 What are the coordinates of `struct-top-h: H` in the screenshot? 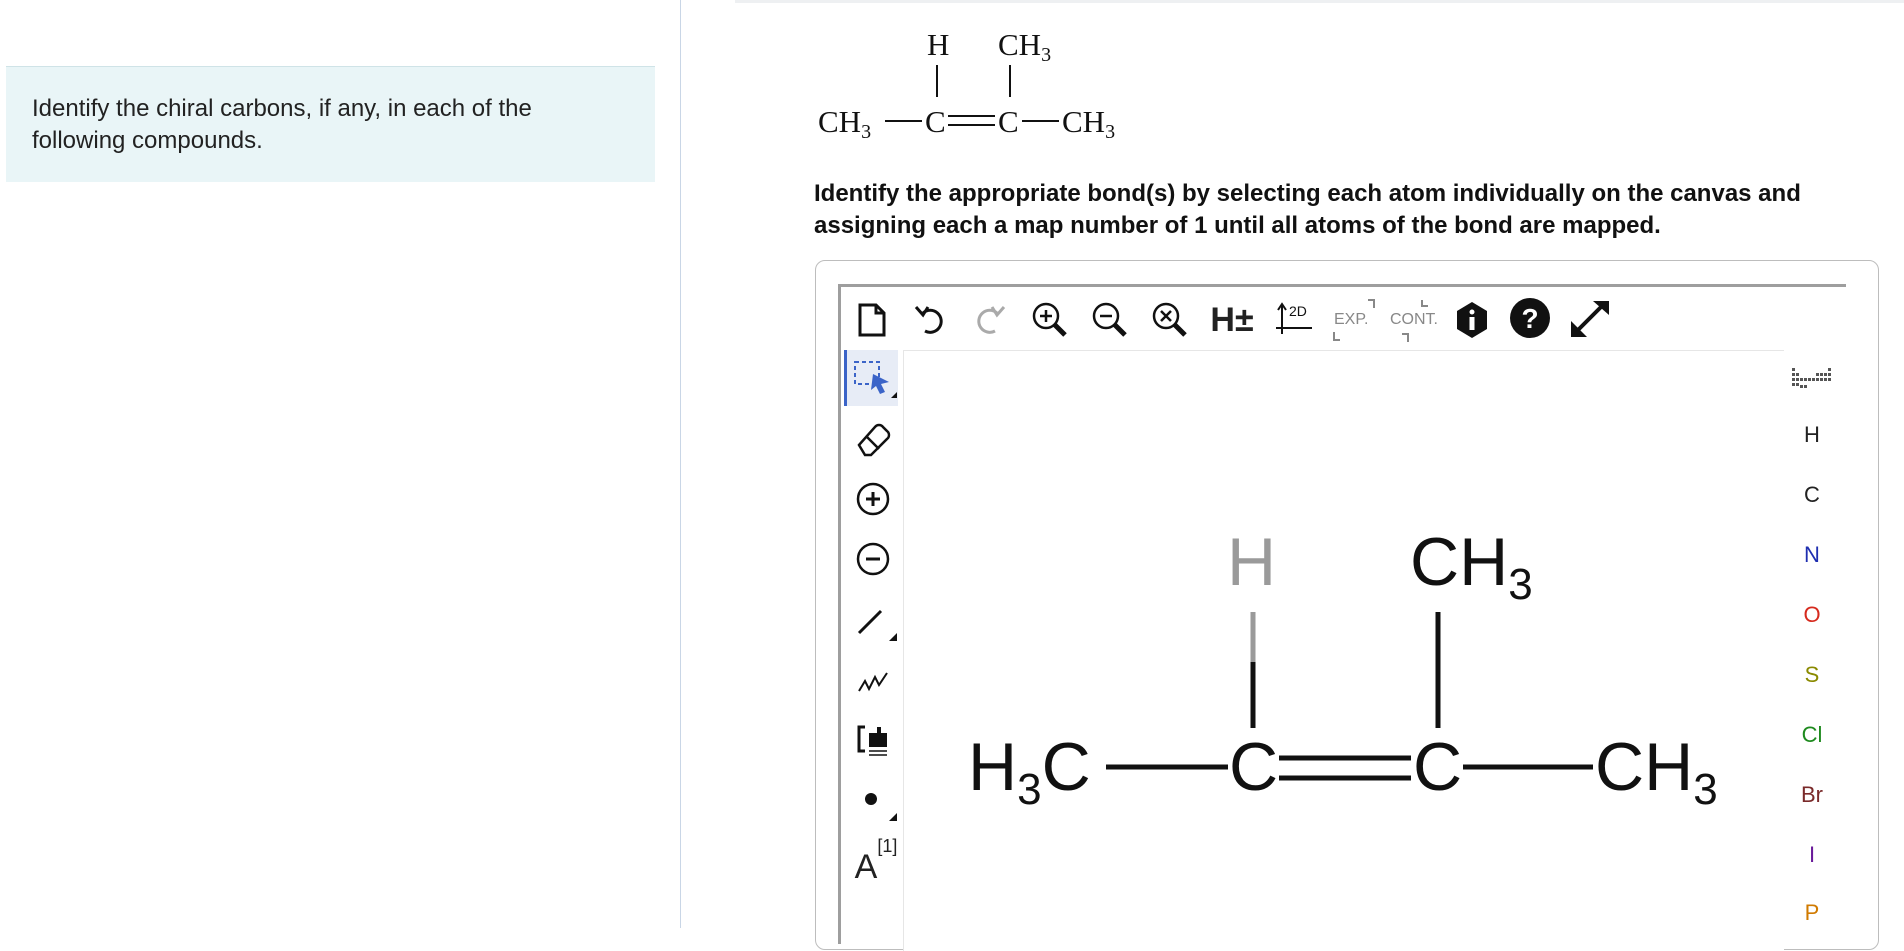 It's located at (938, 44).